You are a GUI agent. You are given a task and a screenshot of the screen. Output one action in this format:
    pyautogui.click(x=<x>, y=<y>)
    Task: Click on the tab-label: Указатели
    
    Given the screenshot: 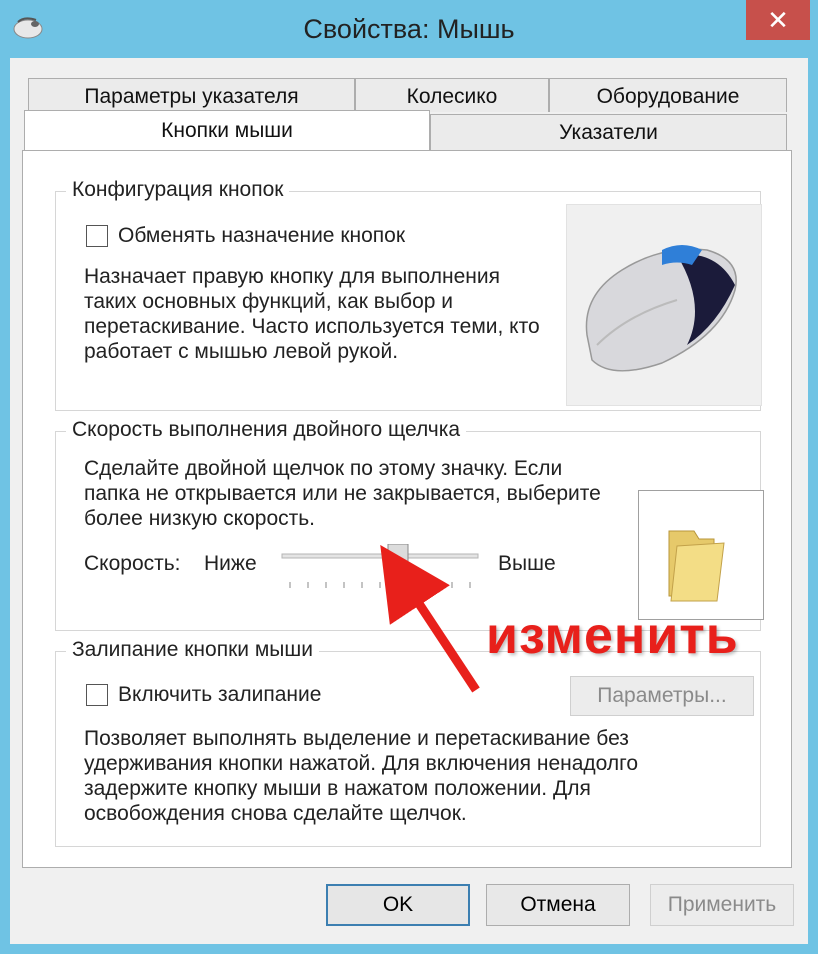 What is the action you would take?
    pyautogui.click(x=608, y=132)
    